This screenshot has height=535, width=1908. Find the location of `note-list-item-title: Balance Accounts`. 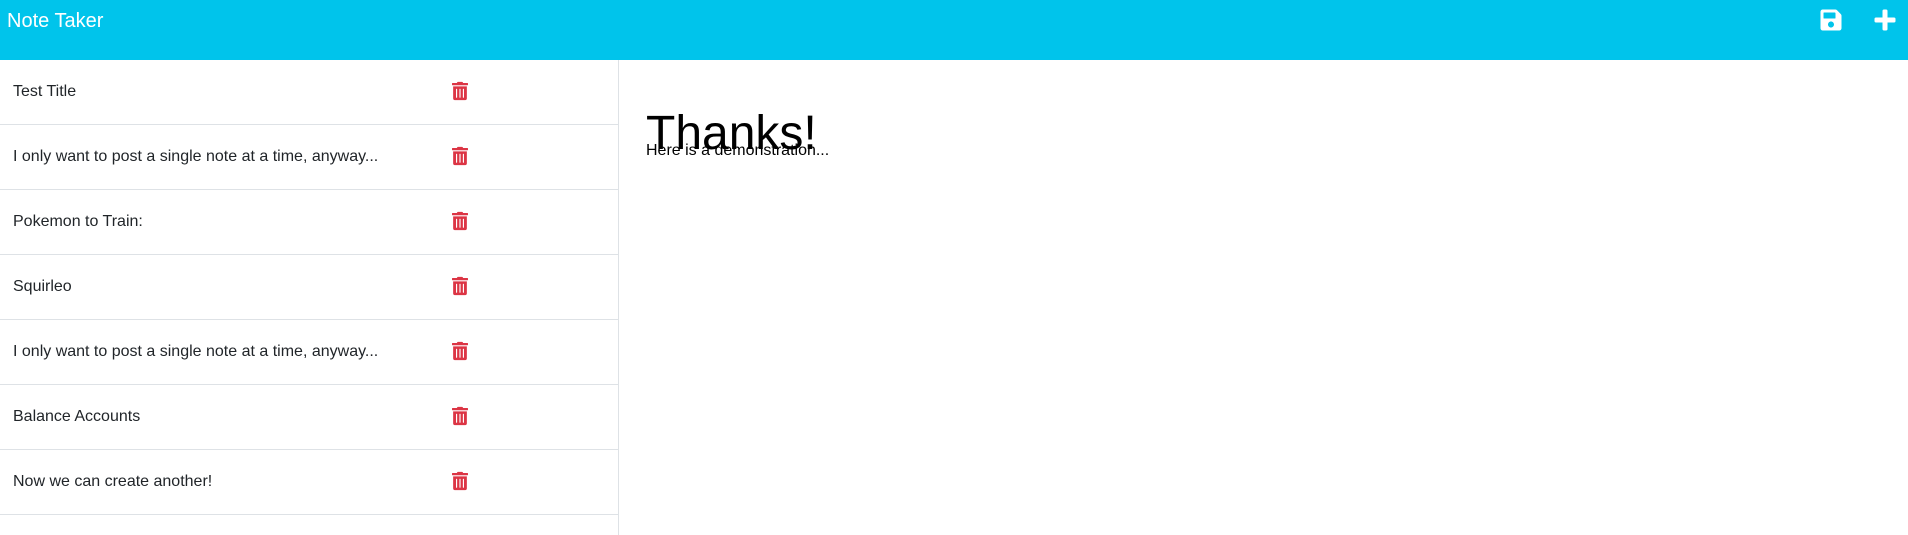

note-list-item-title: Balance Accounts is located at coordinates (77, 416).